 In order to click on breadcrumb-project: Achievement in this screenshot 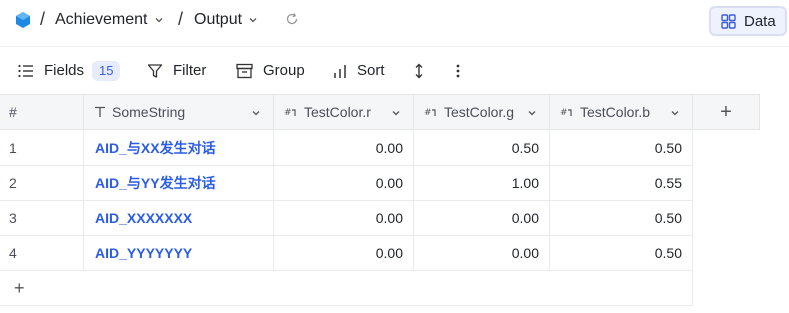, I will do `click(109, 20)`.